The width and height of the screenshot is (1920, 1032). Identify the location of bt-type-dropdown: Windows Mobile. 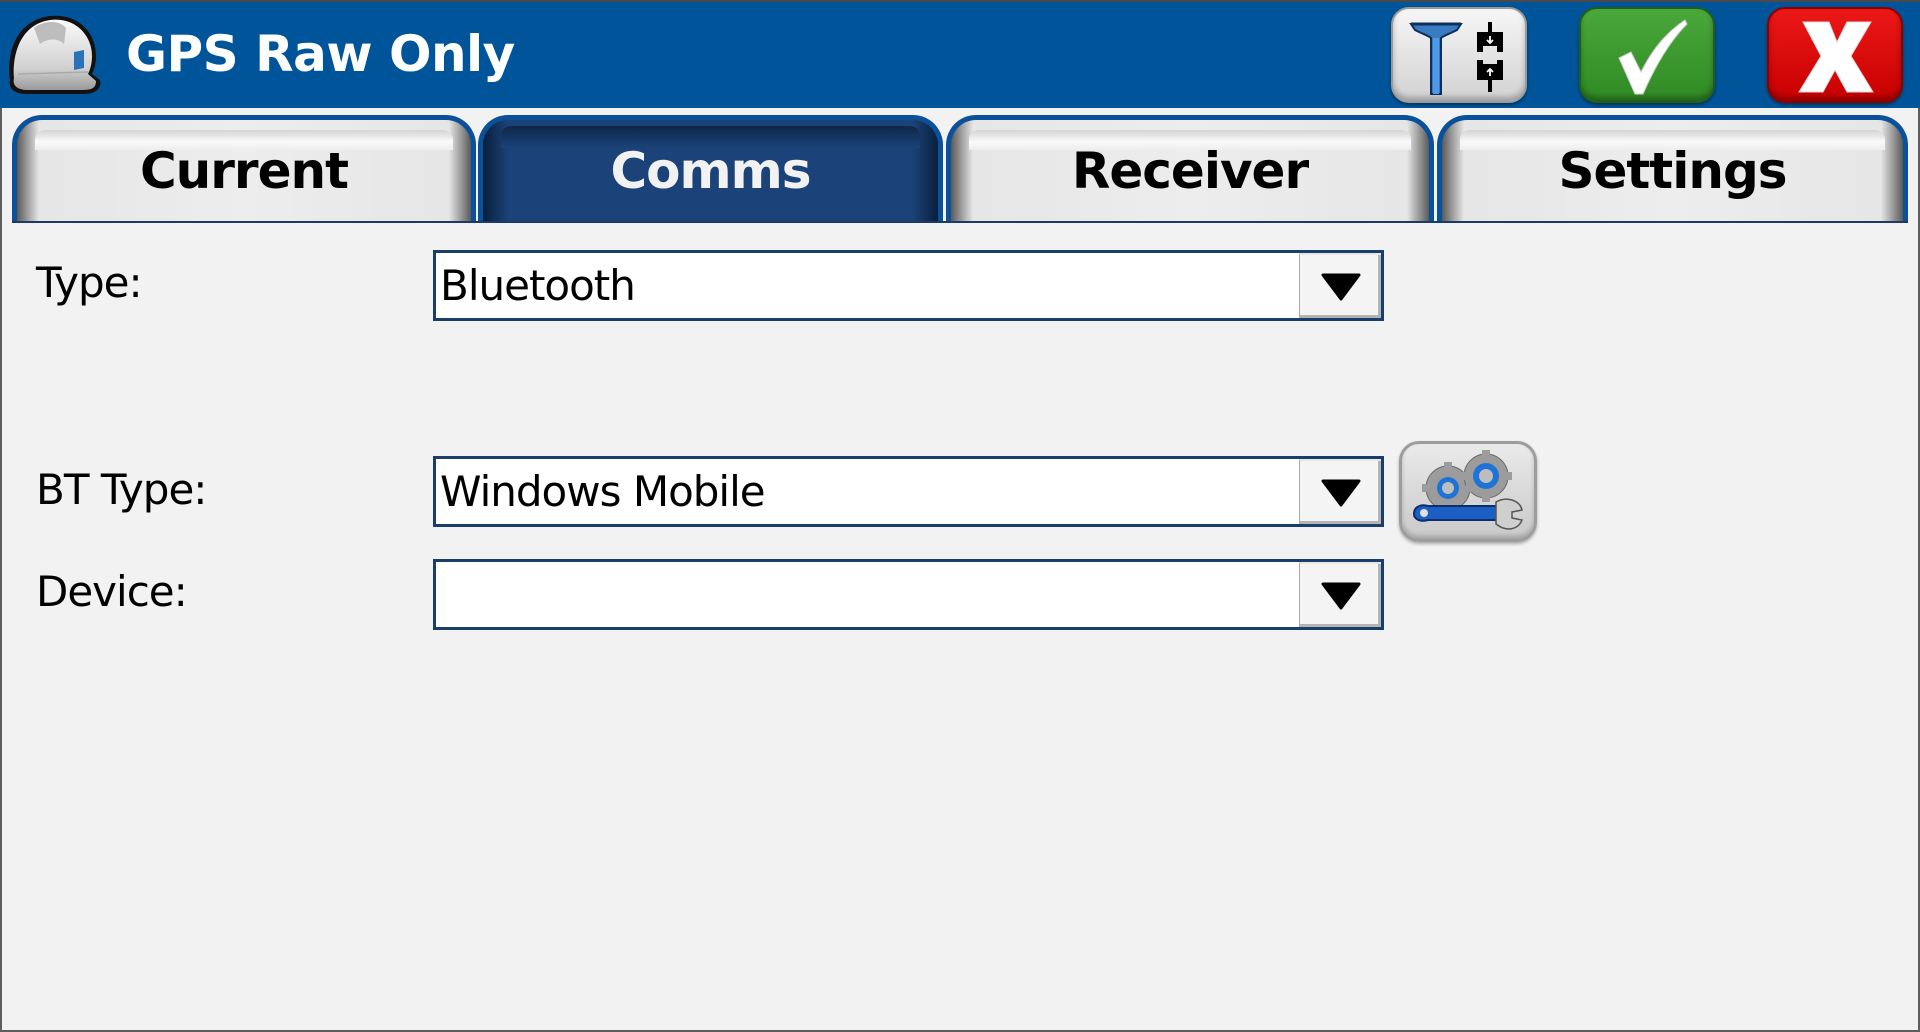
(908, 491).